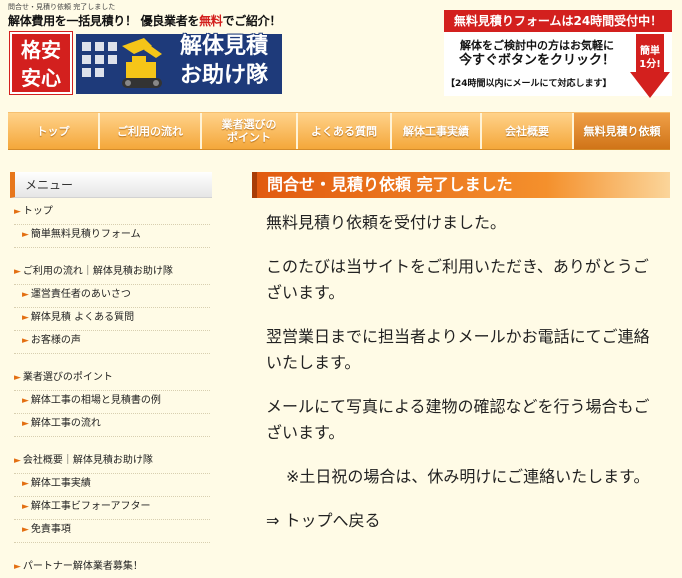 This screenshot has height=578, width=682. Describe the element at coordinates (528, 131) in the screenshot. I see `nav-item-company: 会社概要` at that location.